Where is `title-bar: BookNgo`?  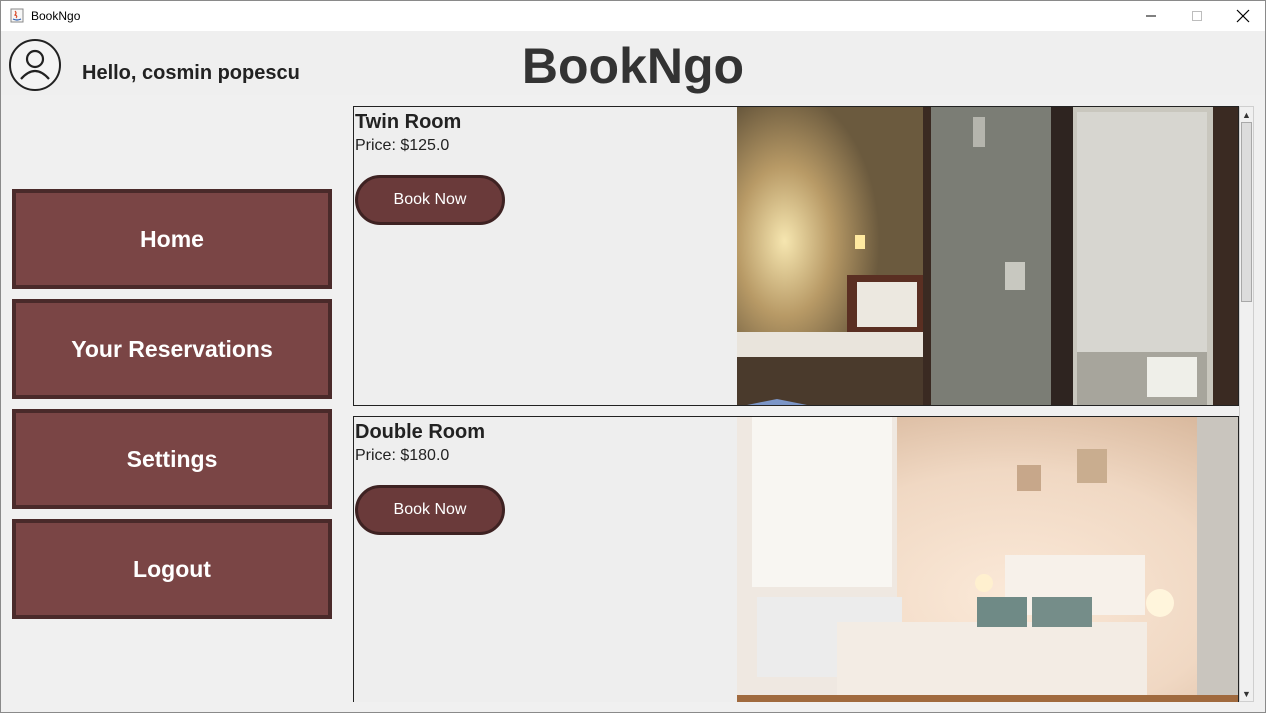 title-bar: BookNgo is located at coordinates (633, 16).